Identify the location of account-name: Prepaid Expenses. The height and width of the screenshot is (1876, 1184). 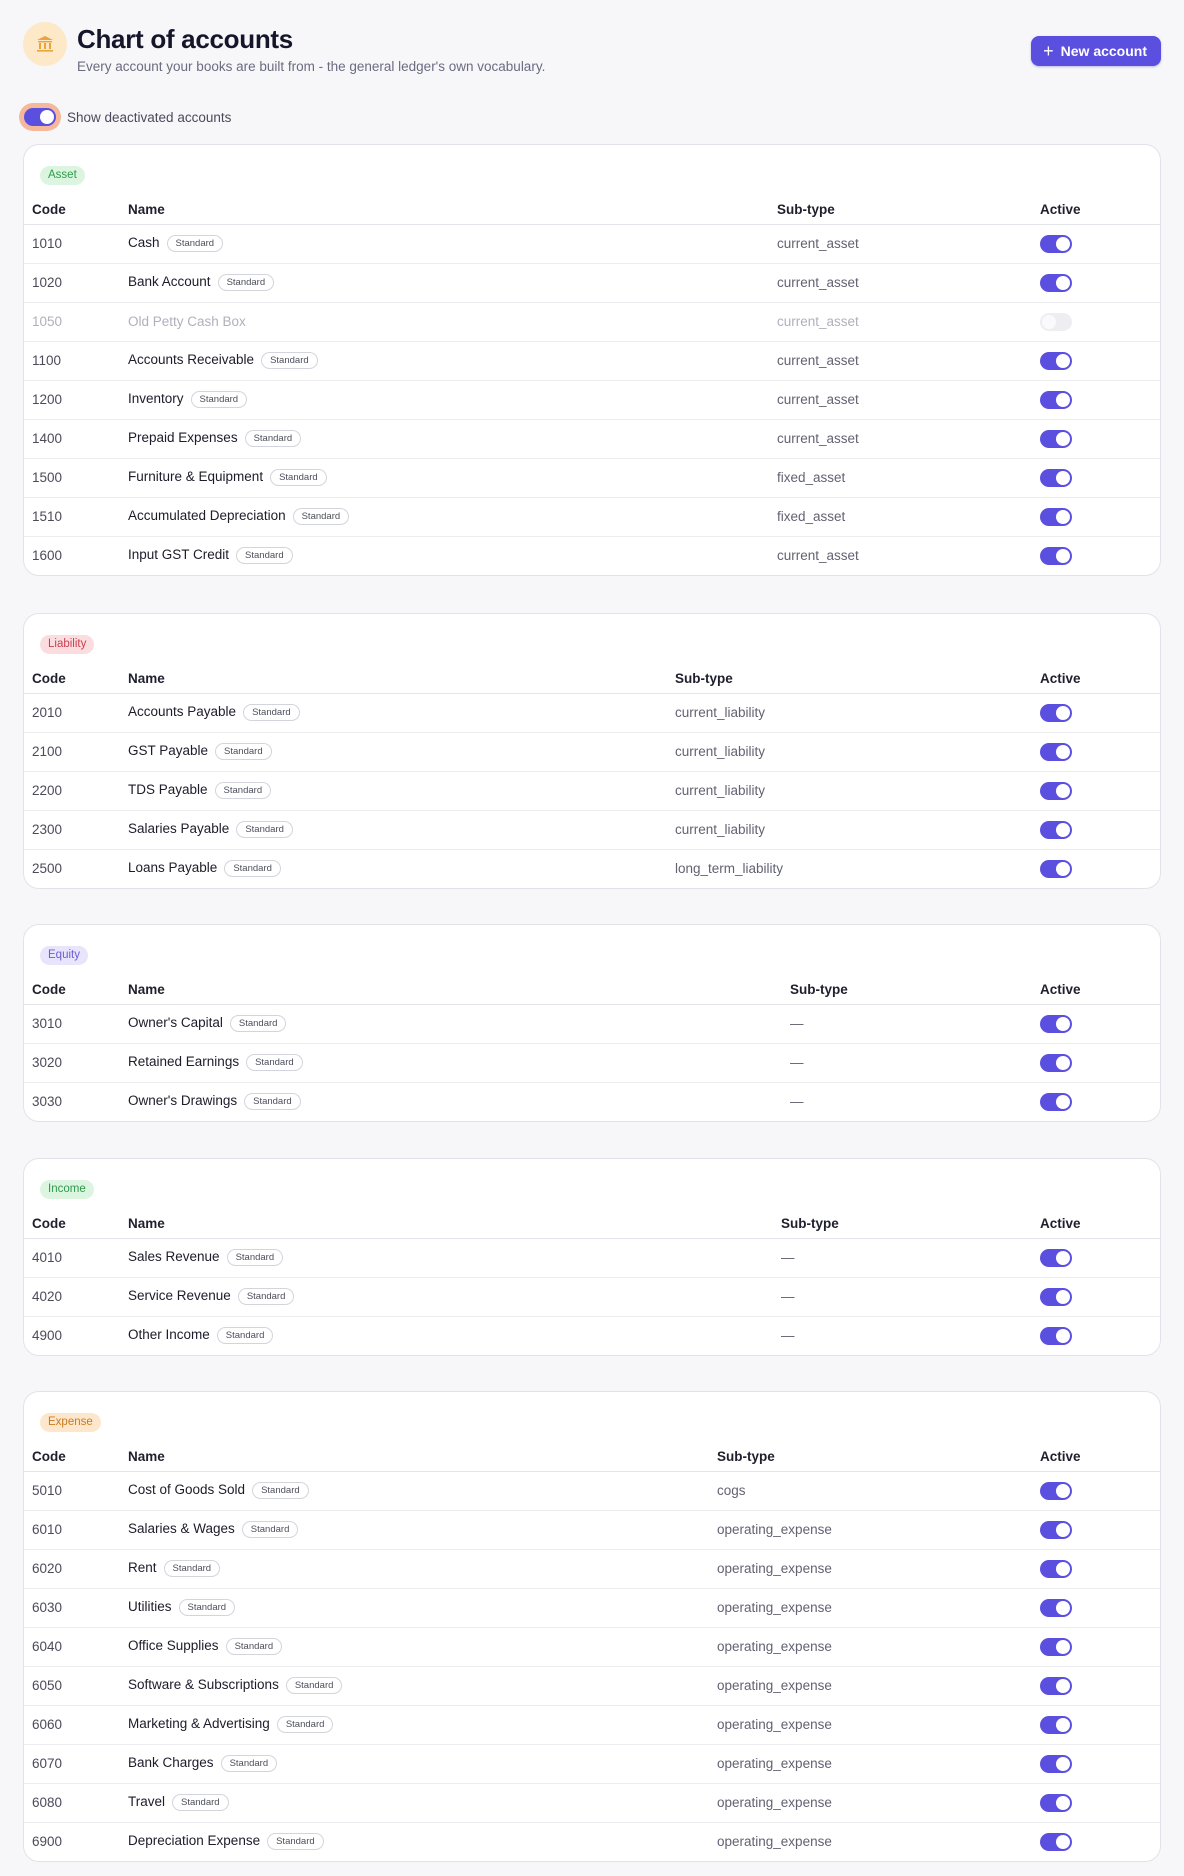
(183, 437).